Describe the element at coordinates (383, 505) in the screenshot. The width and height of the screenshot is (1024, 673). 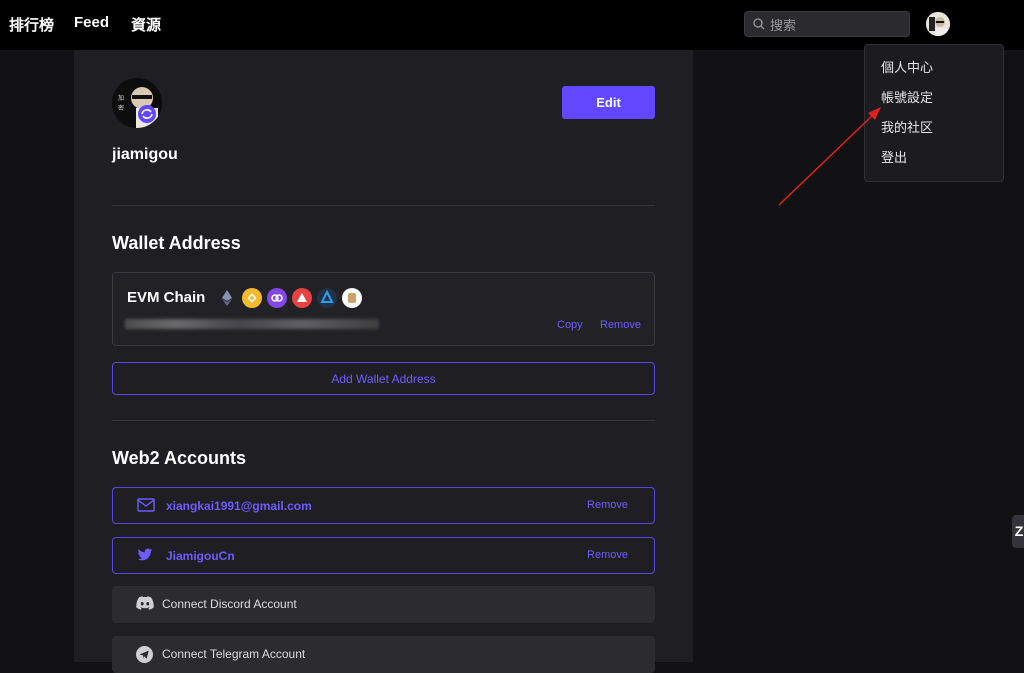
I see `email-account-row: xiangkai1991@gmail.com Remove` at that location.